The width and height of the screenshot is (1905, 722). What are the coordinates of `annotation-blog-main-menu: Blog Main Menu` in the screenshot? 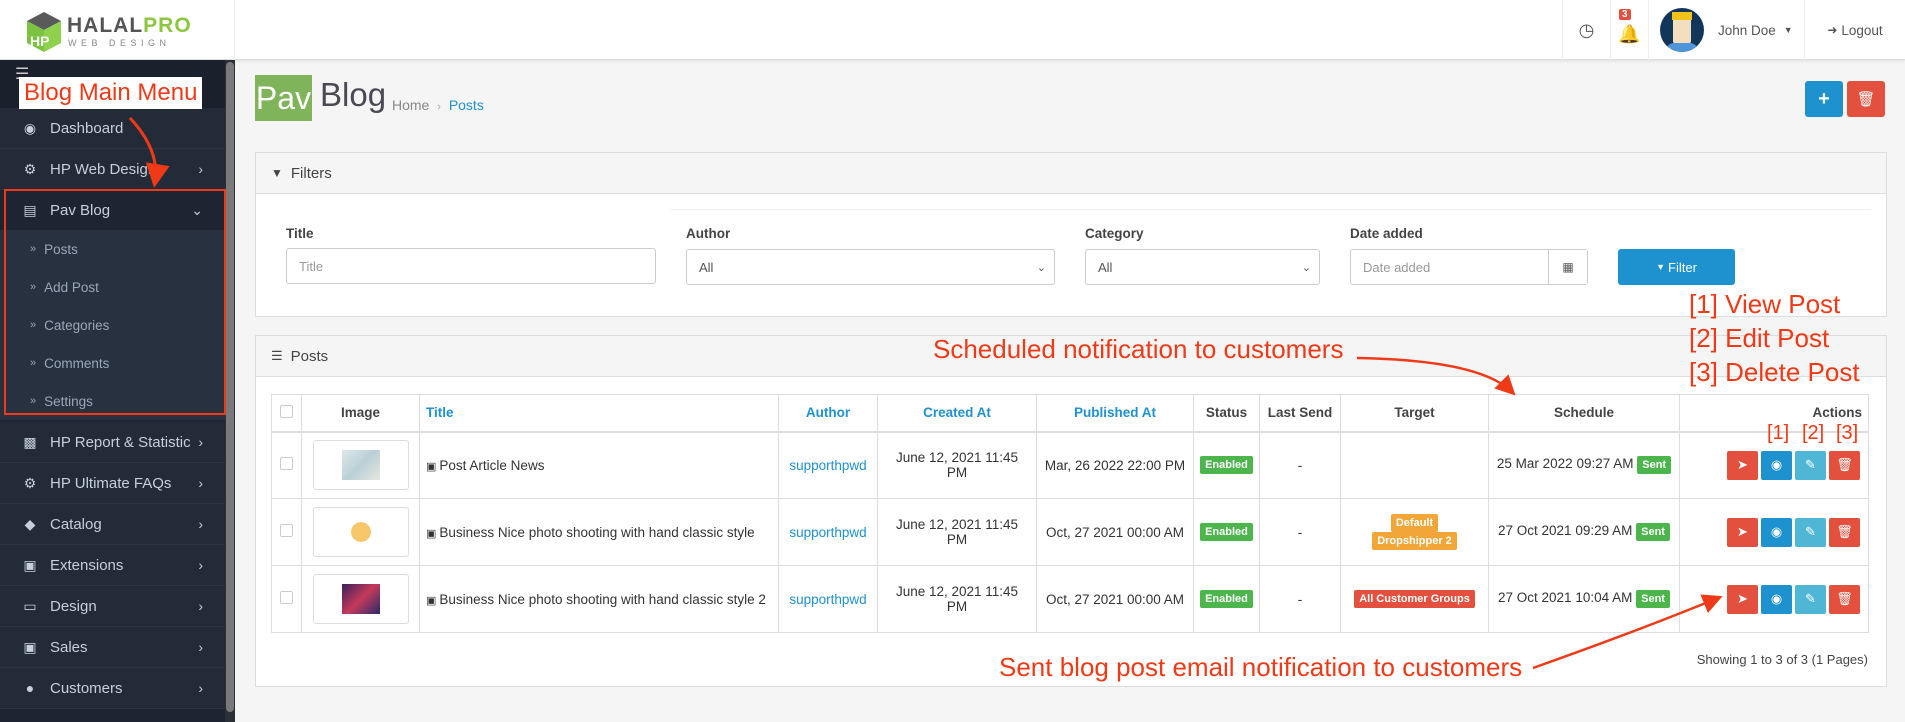 It's located at (111, 93).